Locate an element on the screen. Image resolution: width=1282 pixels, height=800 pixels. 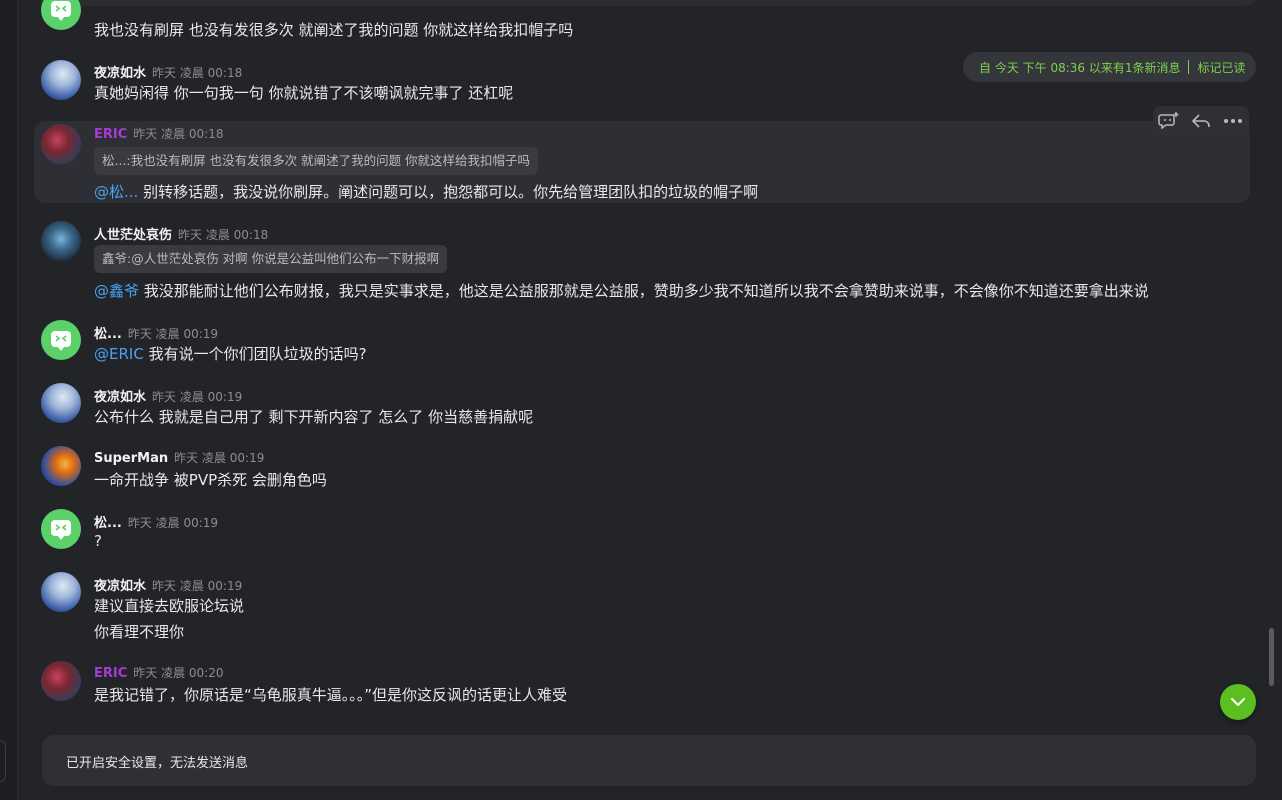
scrollbar-thumb is located at coordinates (1271, 657).